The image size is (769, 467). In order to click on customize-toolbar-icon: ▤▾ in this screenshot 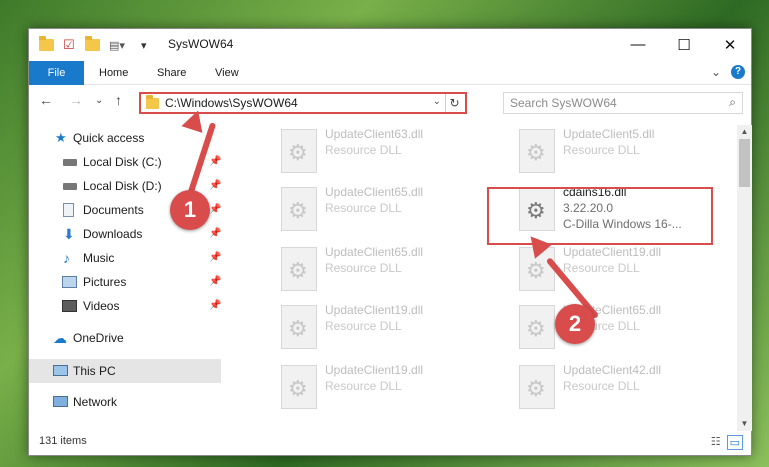, I will do `click(117, 45)`.